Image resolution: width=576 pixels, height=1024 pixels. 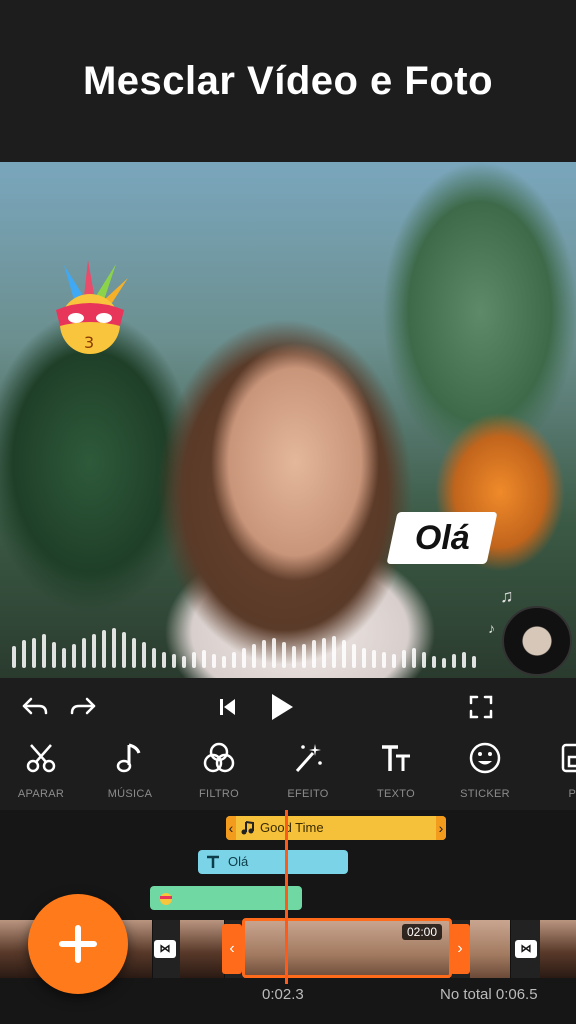 What do you see at coordinates (396, 758) in the screenshot?
I see `text-icon` at bounding box center [396, 758].